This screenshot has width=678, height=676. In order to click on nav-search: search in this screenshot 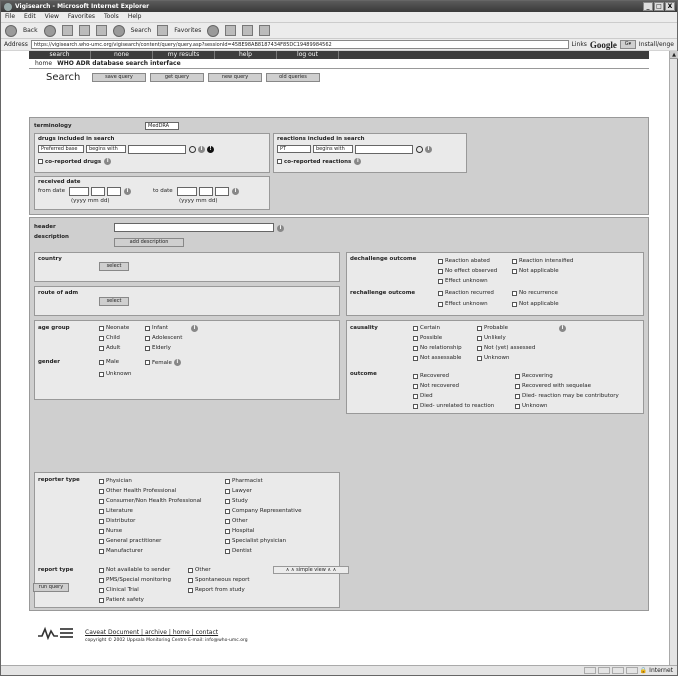, I will do `click(60, 55)`.